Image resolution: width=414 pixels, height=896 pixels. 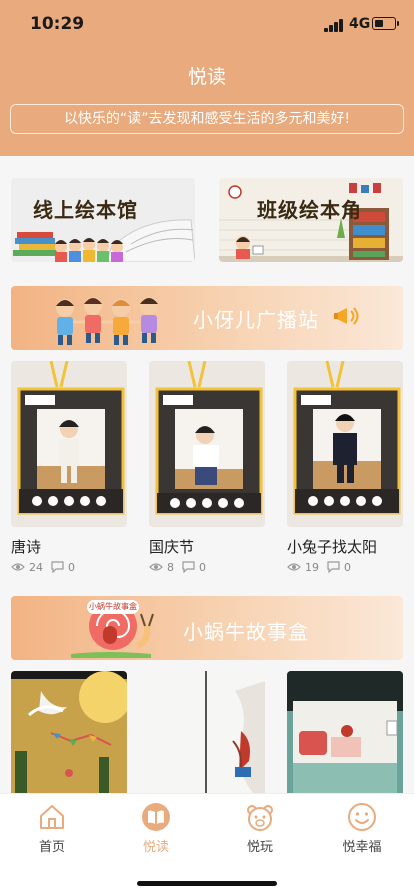 I want to click on bear-icon, so click(x=260, y=818).